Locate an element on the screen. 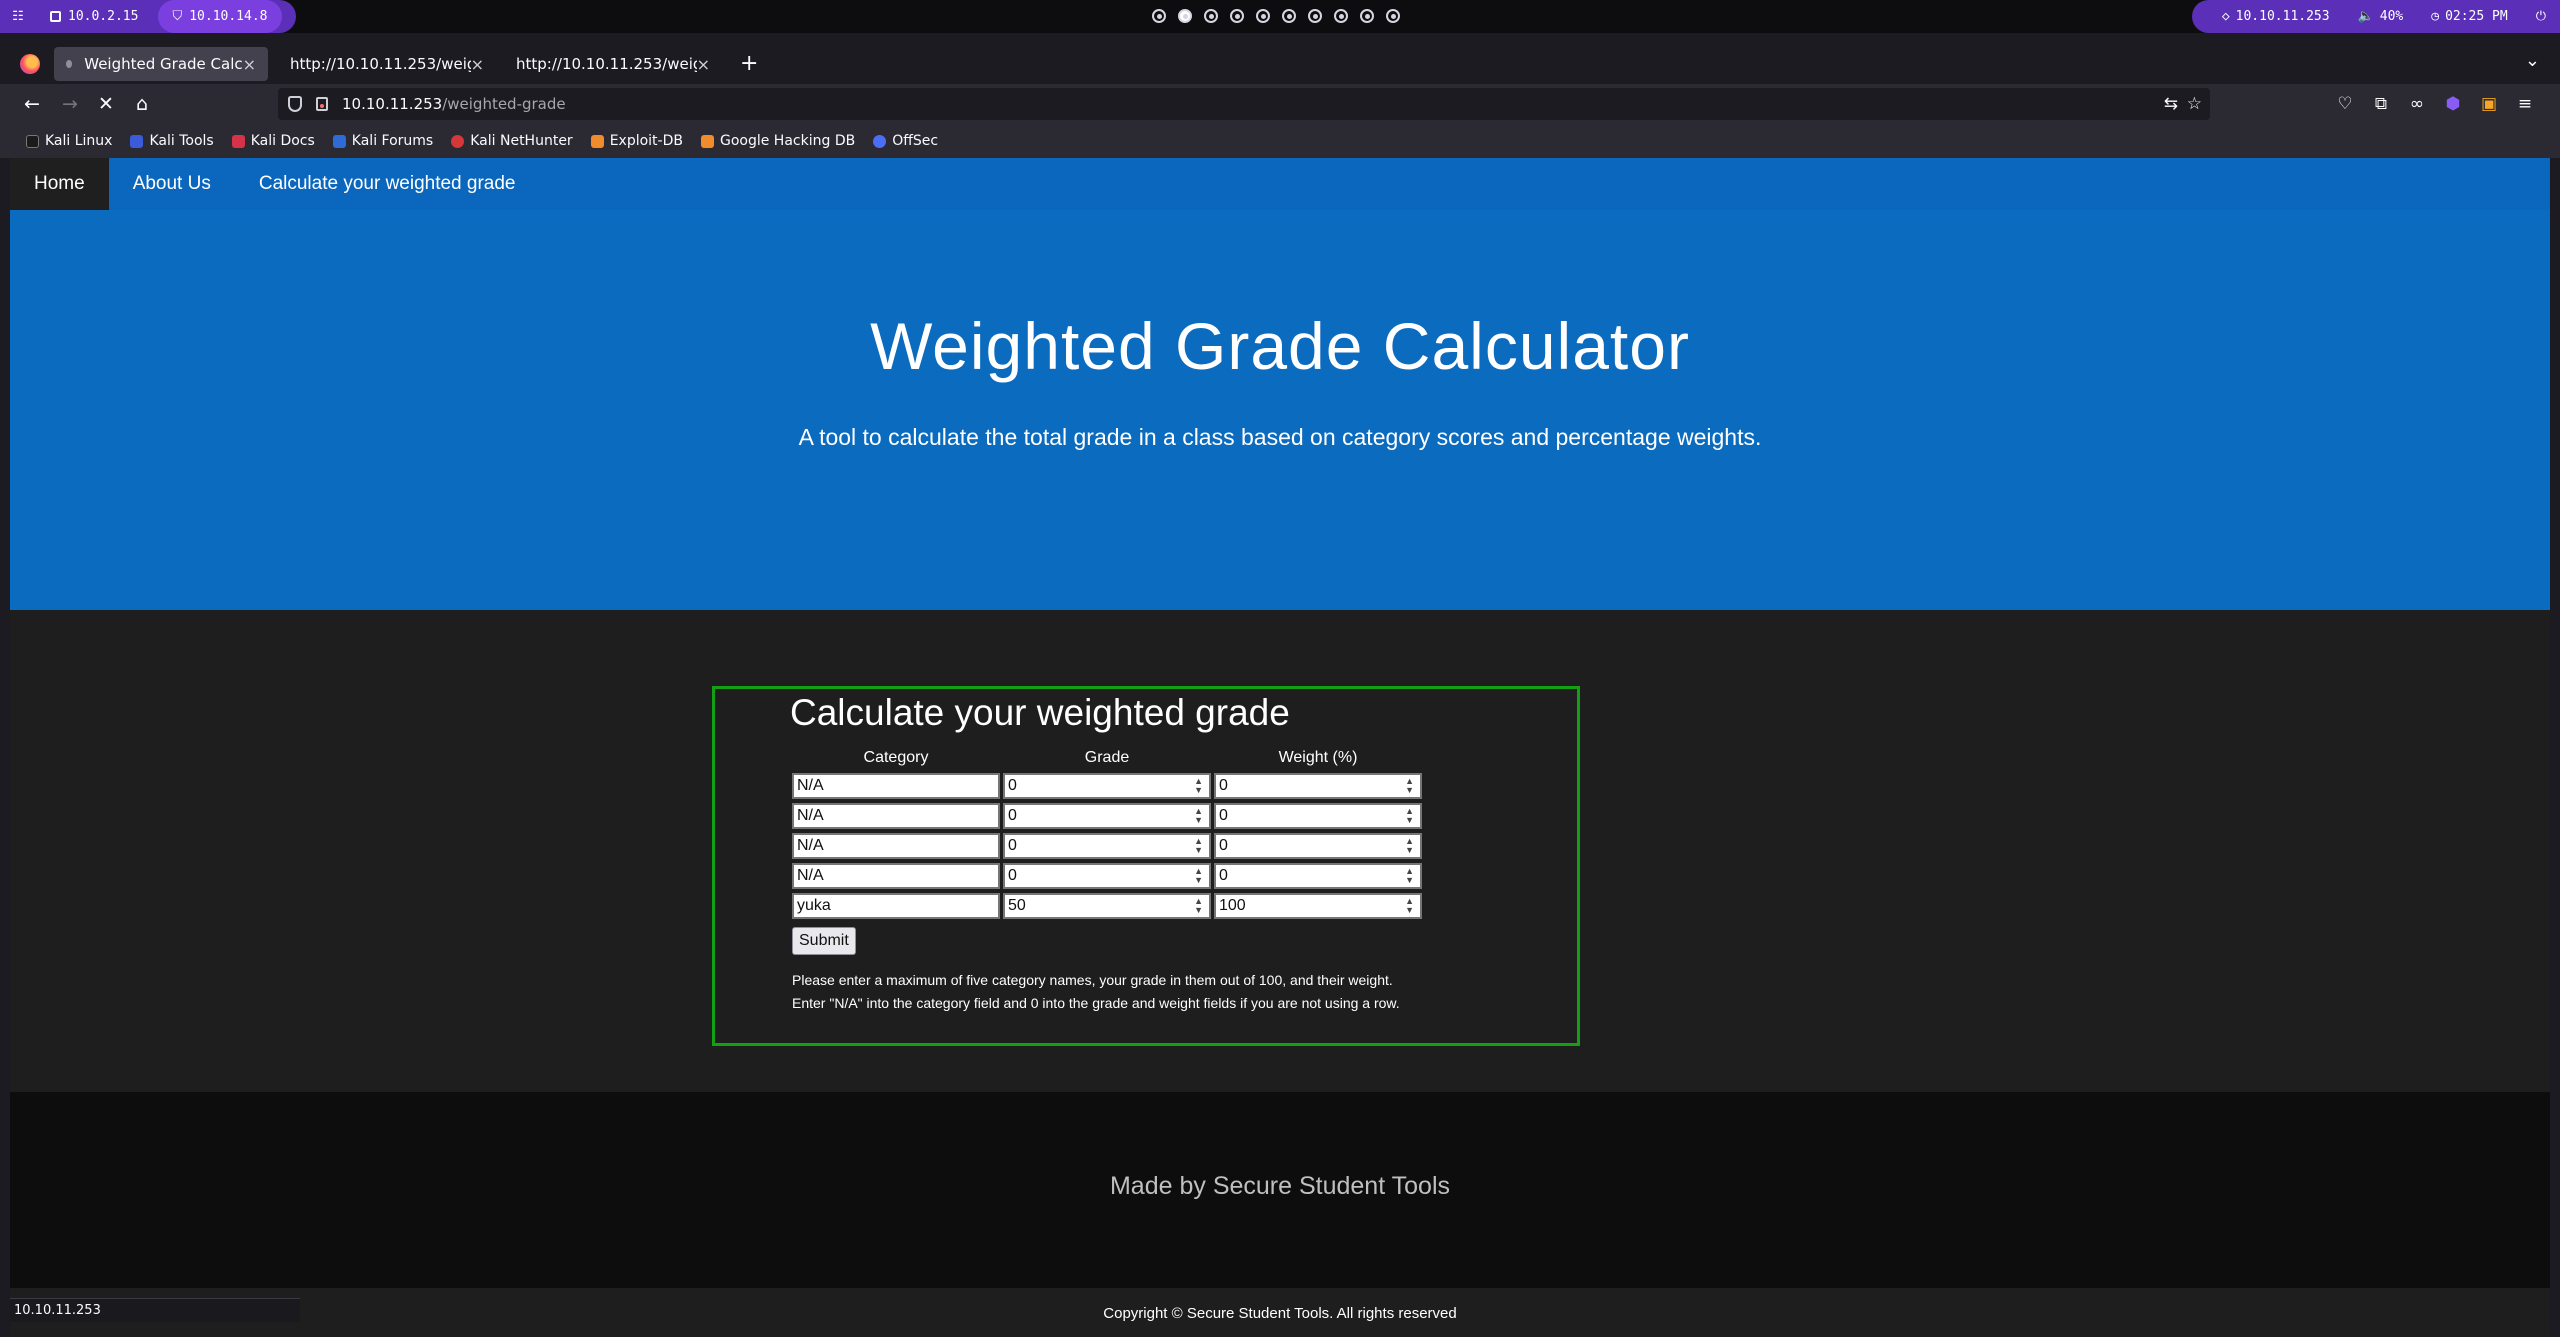 The width and height of the screenshot is (2560, 1337). nav-link-calculate: Calculate your weighted grade is located at coordinates (387, 184).